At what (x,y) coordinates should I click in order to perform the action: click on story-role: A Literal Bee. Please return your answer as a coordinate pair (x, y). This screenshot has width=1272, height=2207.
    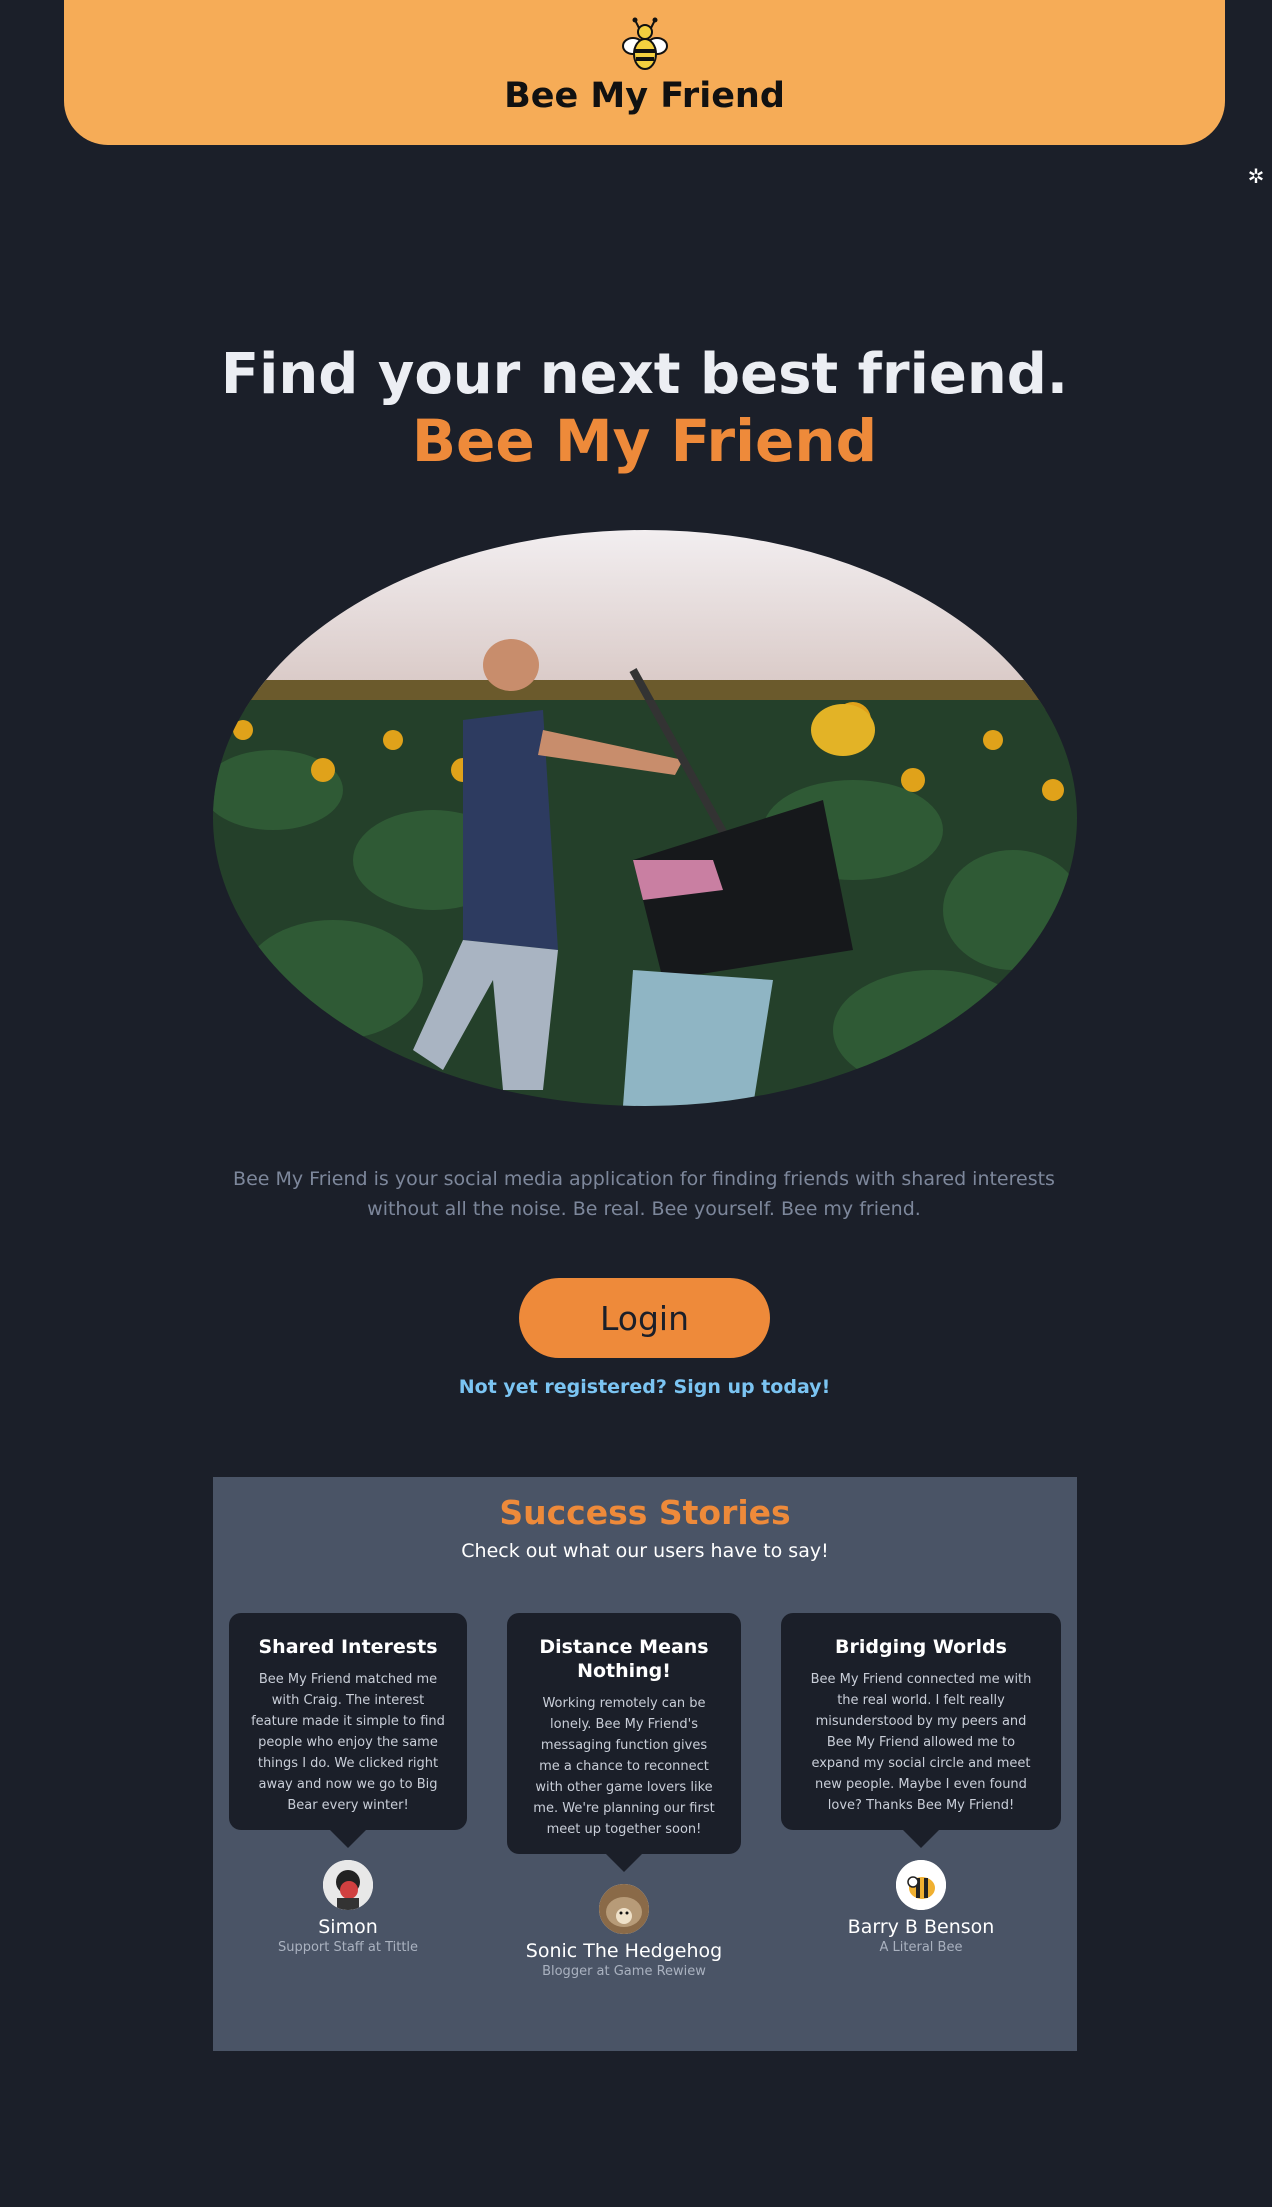
    Looking at the image, I should click on (921, 1947).